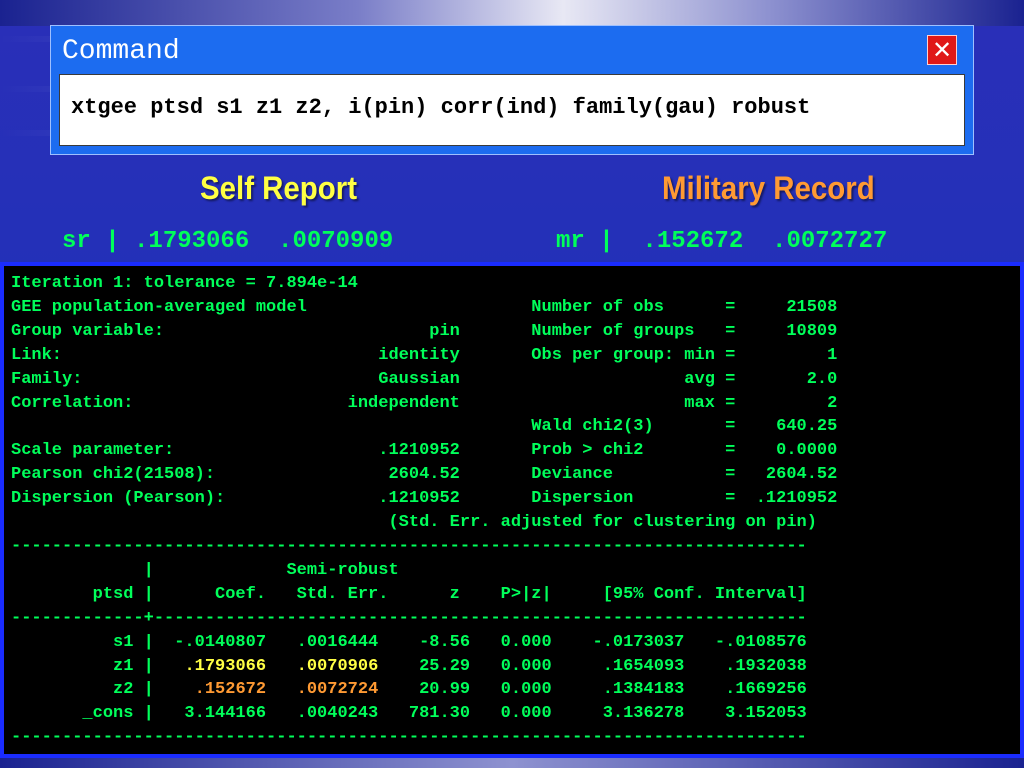  Describe the element at coordinates (722, 241) in the screenshot. I see `mr-estimate-line: mr | .152672 .0072727` at that location.